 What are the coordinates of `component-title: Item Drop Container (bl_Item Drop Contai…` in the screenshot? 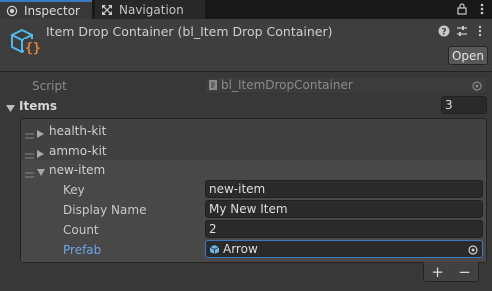 It's located at (189, 31).